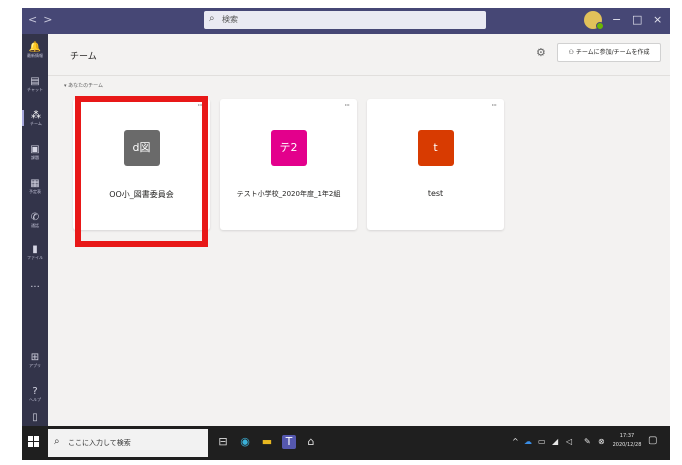  I want to click on rail-label: 課題, so click(35, 157).